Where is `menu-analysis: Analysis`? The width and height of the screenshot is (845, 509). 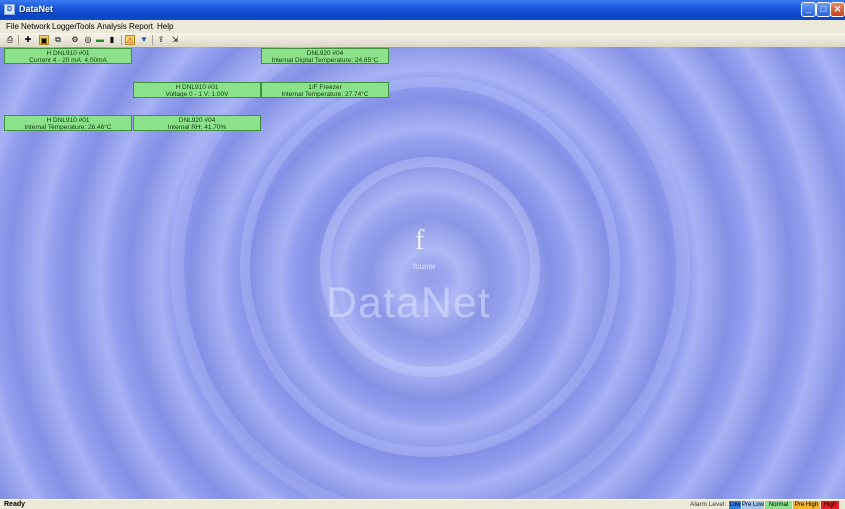
menu-analysis: Analysis is located at coordinates (112, 27).